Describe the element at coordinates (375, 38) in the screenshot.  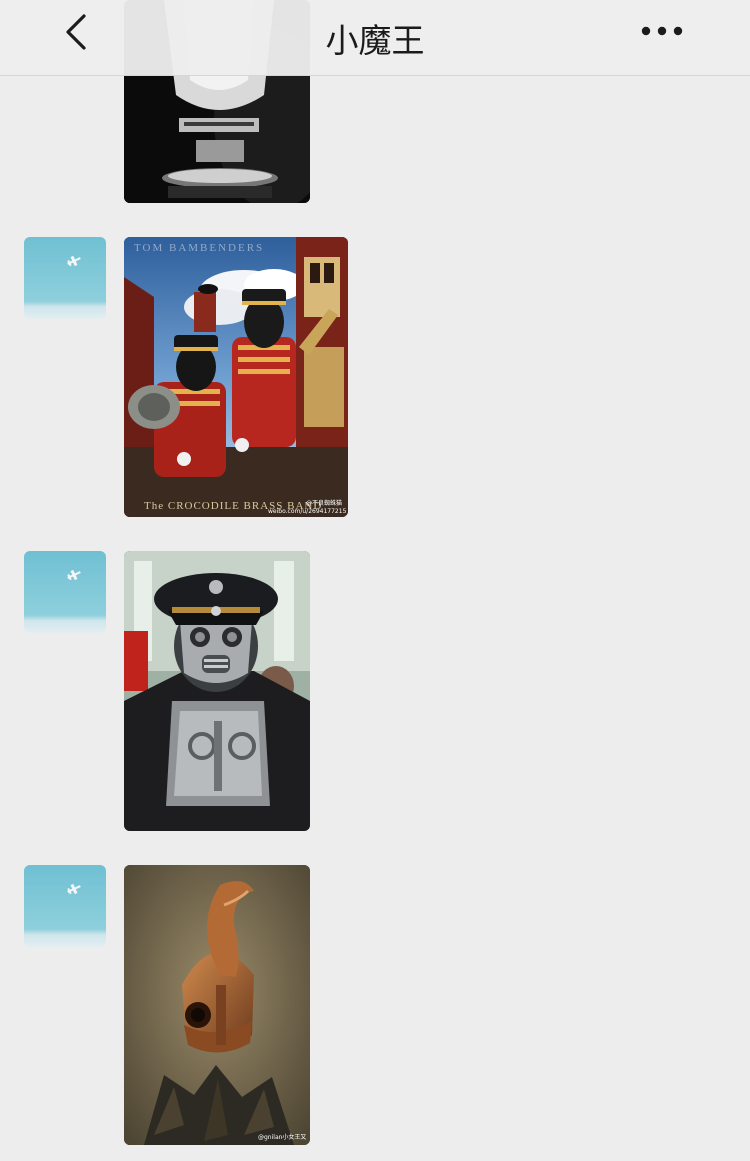
I see `top-nav-bar: 小魔王` at that location.